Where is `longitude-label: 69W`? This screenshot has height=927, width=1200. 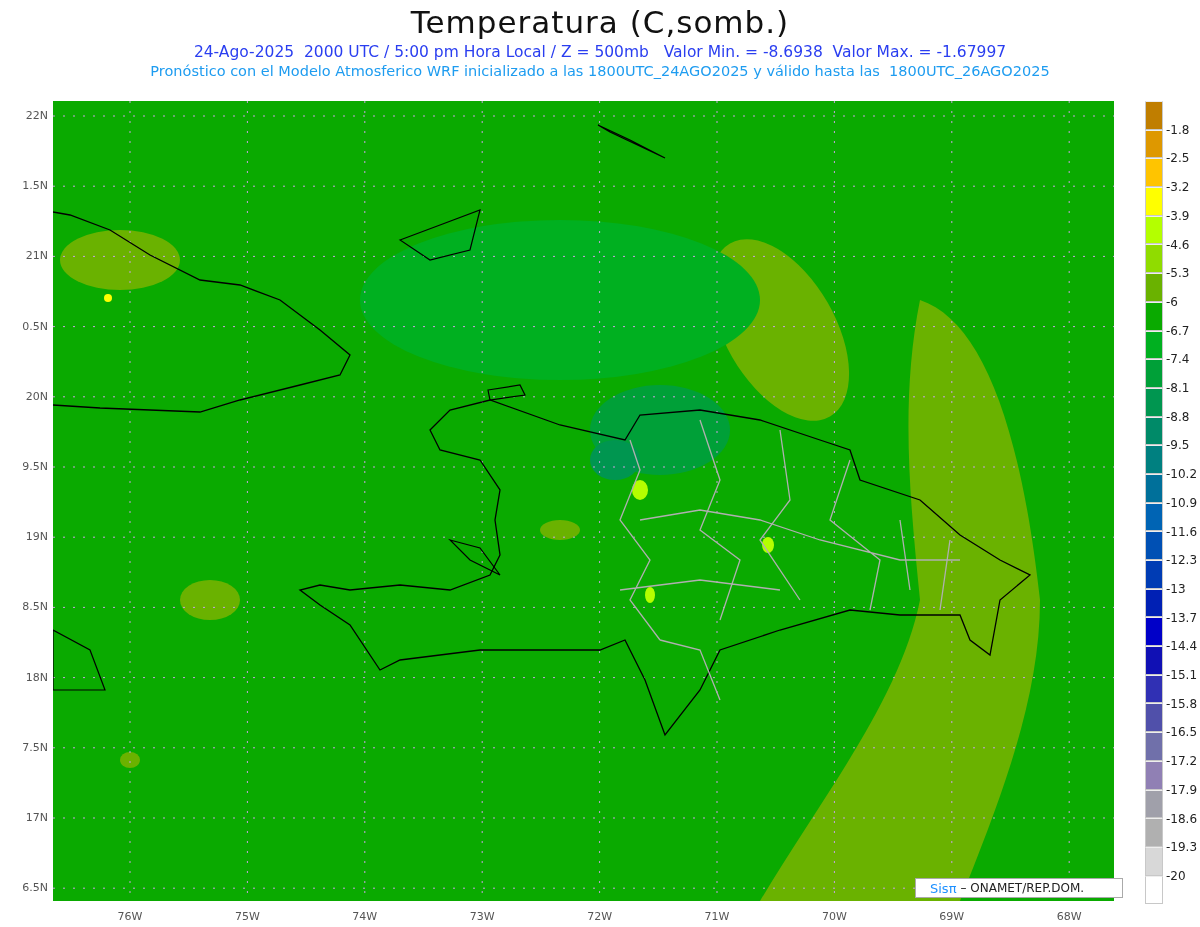
longitude-label: 69W is located at coordinates (952, 916).